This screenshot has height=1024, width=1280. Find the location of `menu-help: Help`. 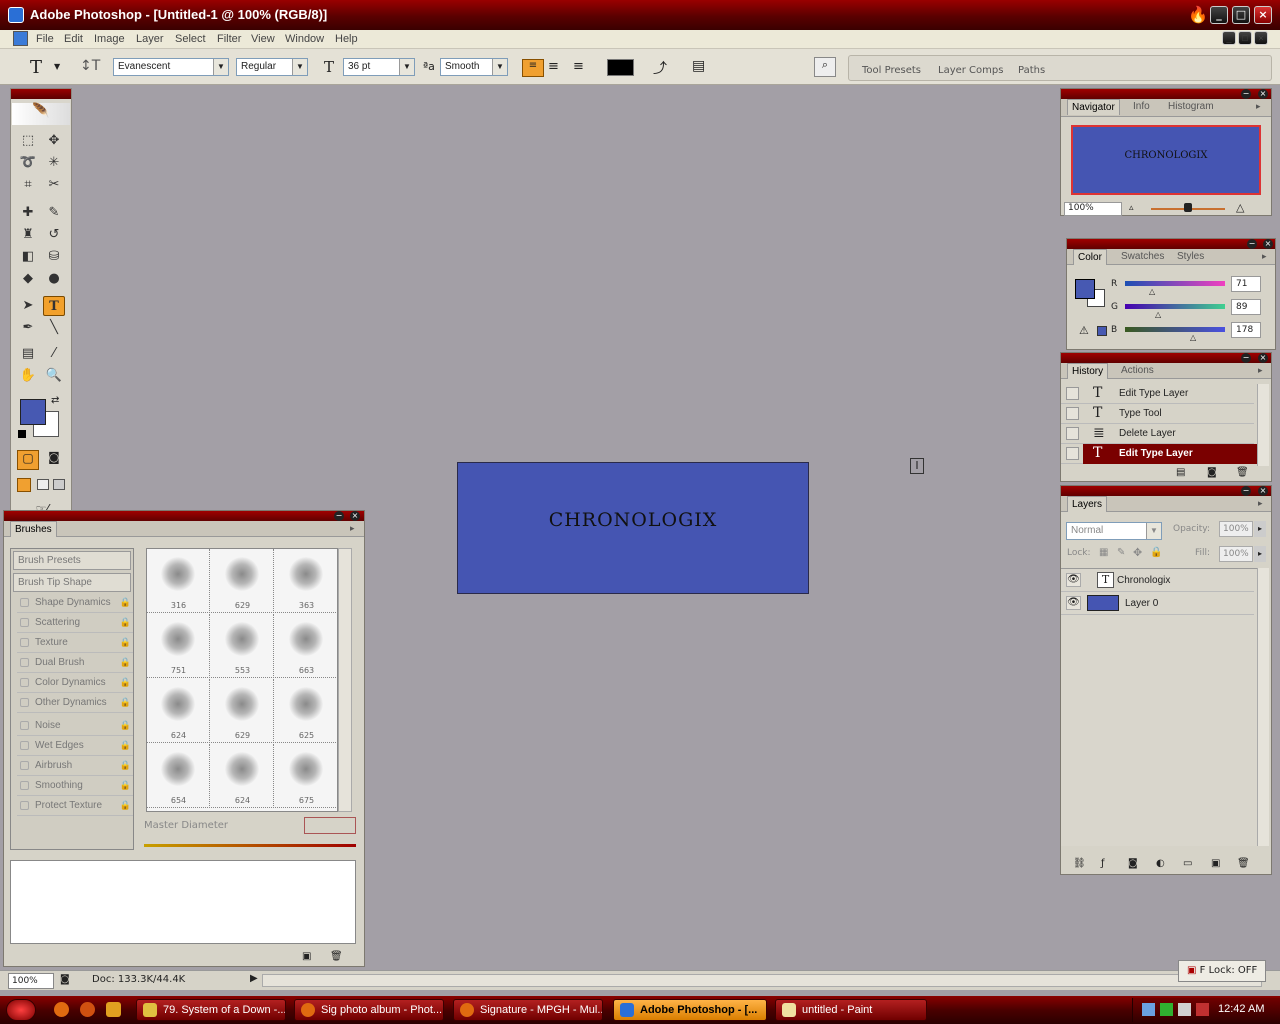

menu-help: Help is located at coordinates (346, 39).